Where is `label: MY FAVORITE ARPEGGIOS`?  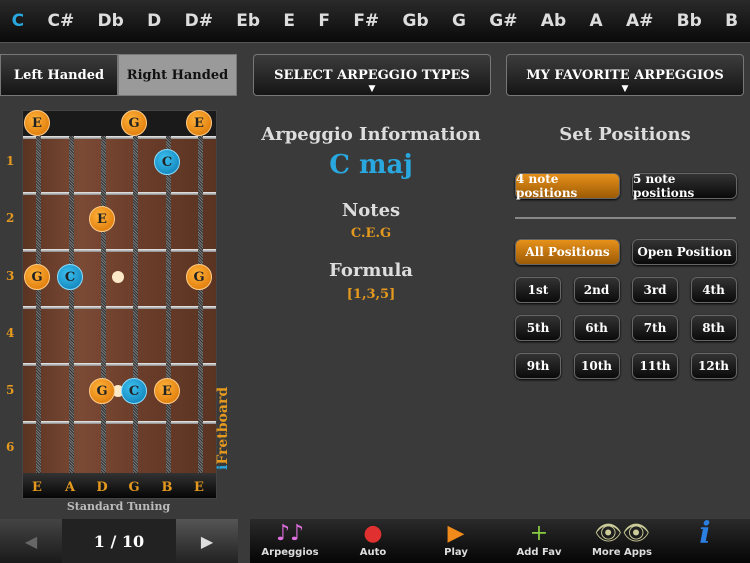 label: MY FAVORITE ARPEGGIOS is located at coordinates (625, 75).